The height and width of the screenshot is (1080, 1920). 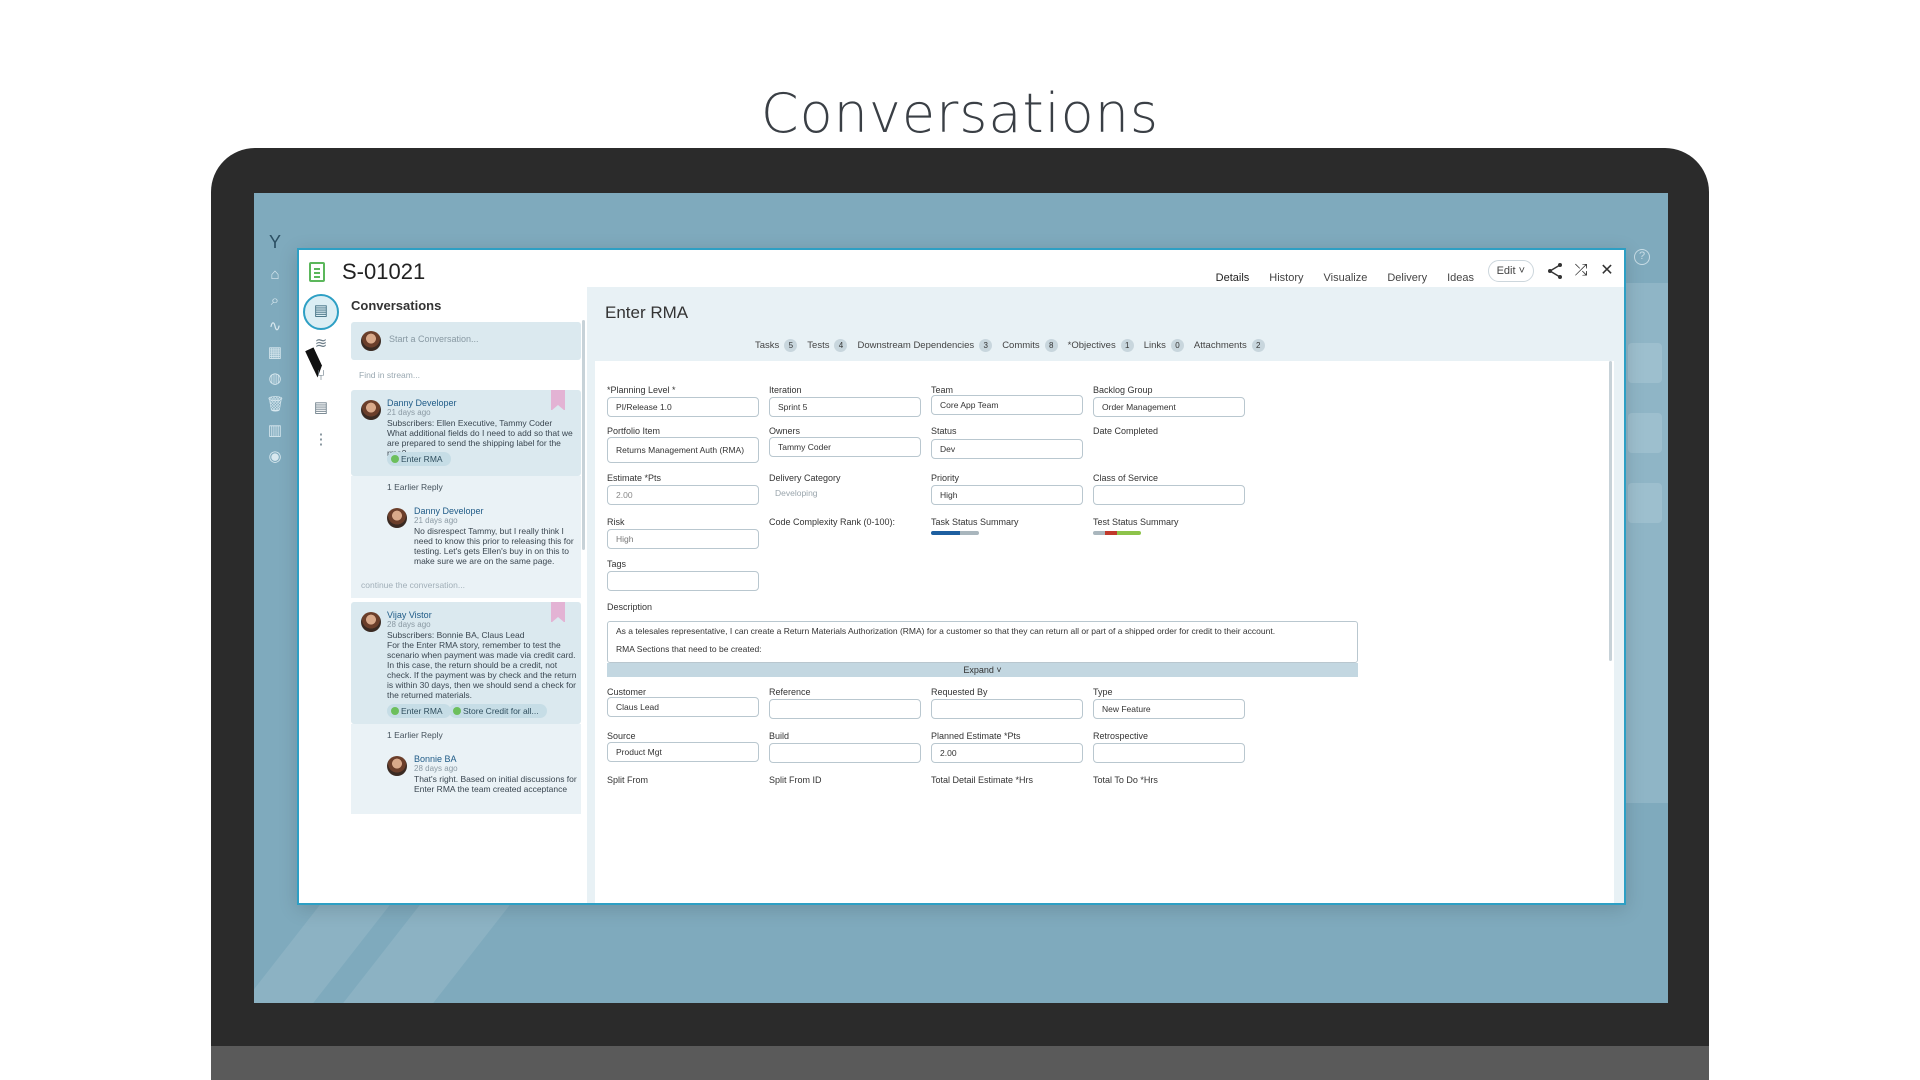 What do you see at coordinates (945, 478) in the screenshot?
I see `priority-label: Priority` at bounding box center [945, 478].